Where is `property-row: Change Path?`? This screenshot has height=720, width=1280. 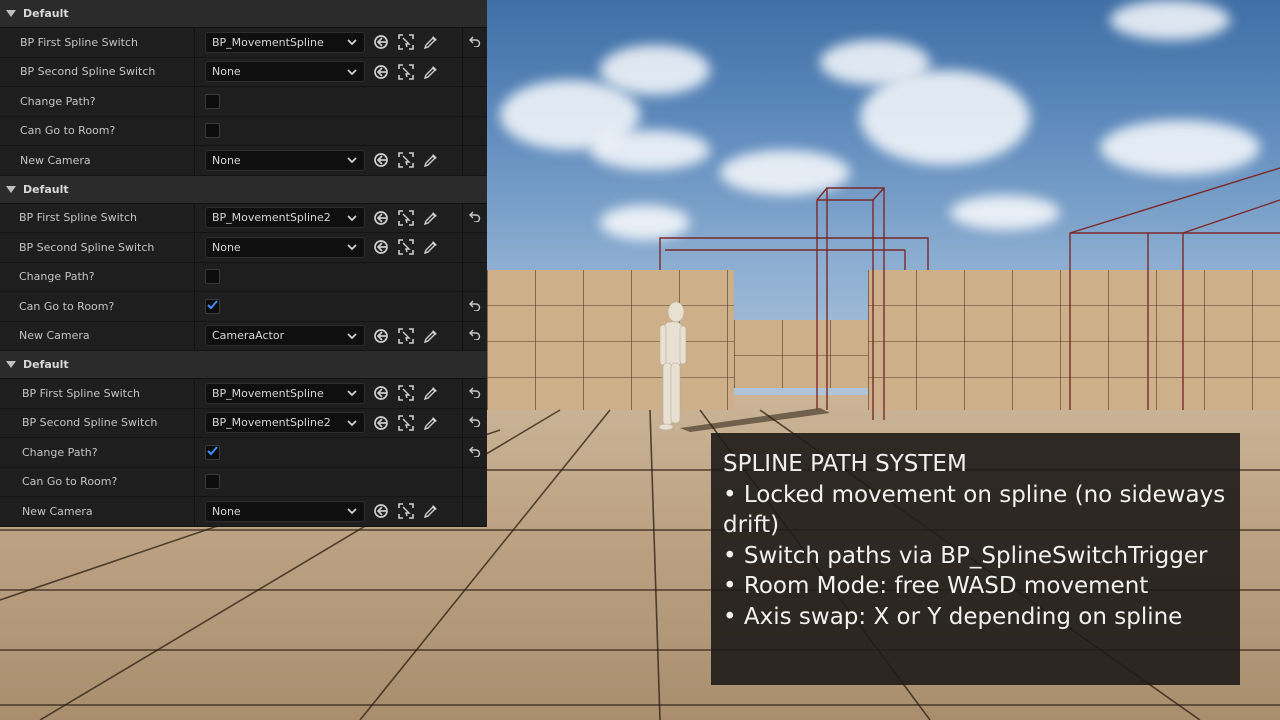
property-row: Change Path? is located at coordinates (243, 277).